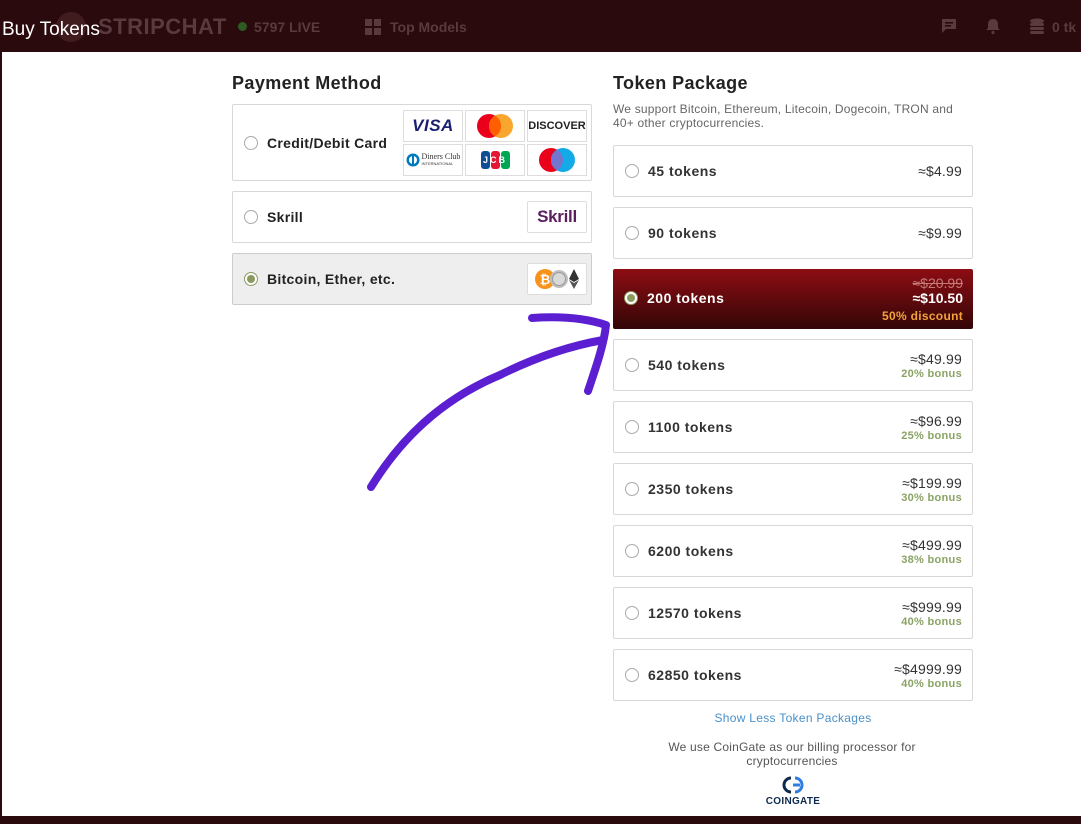  Describe the element at coordinates (683, 233) in the screenshot. I see `package-label: 90 tokens` at that location.